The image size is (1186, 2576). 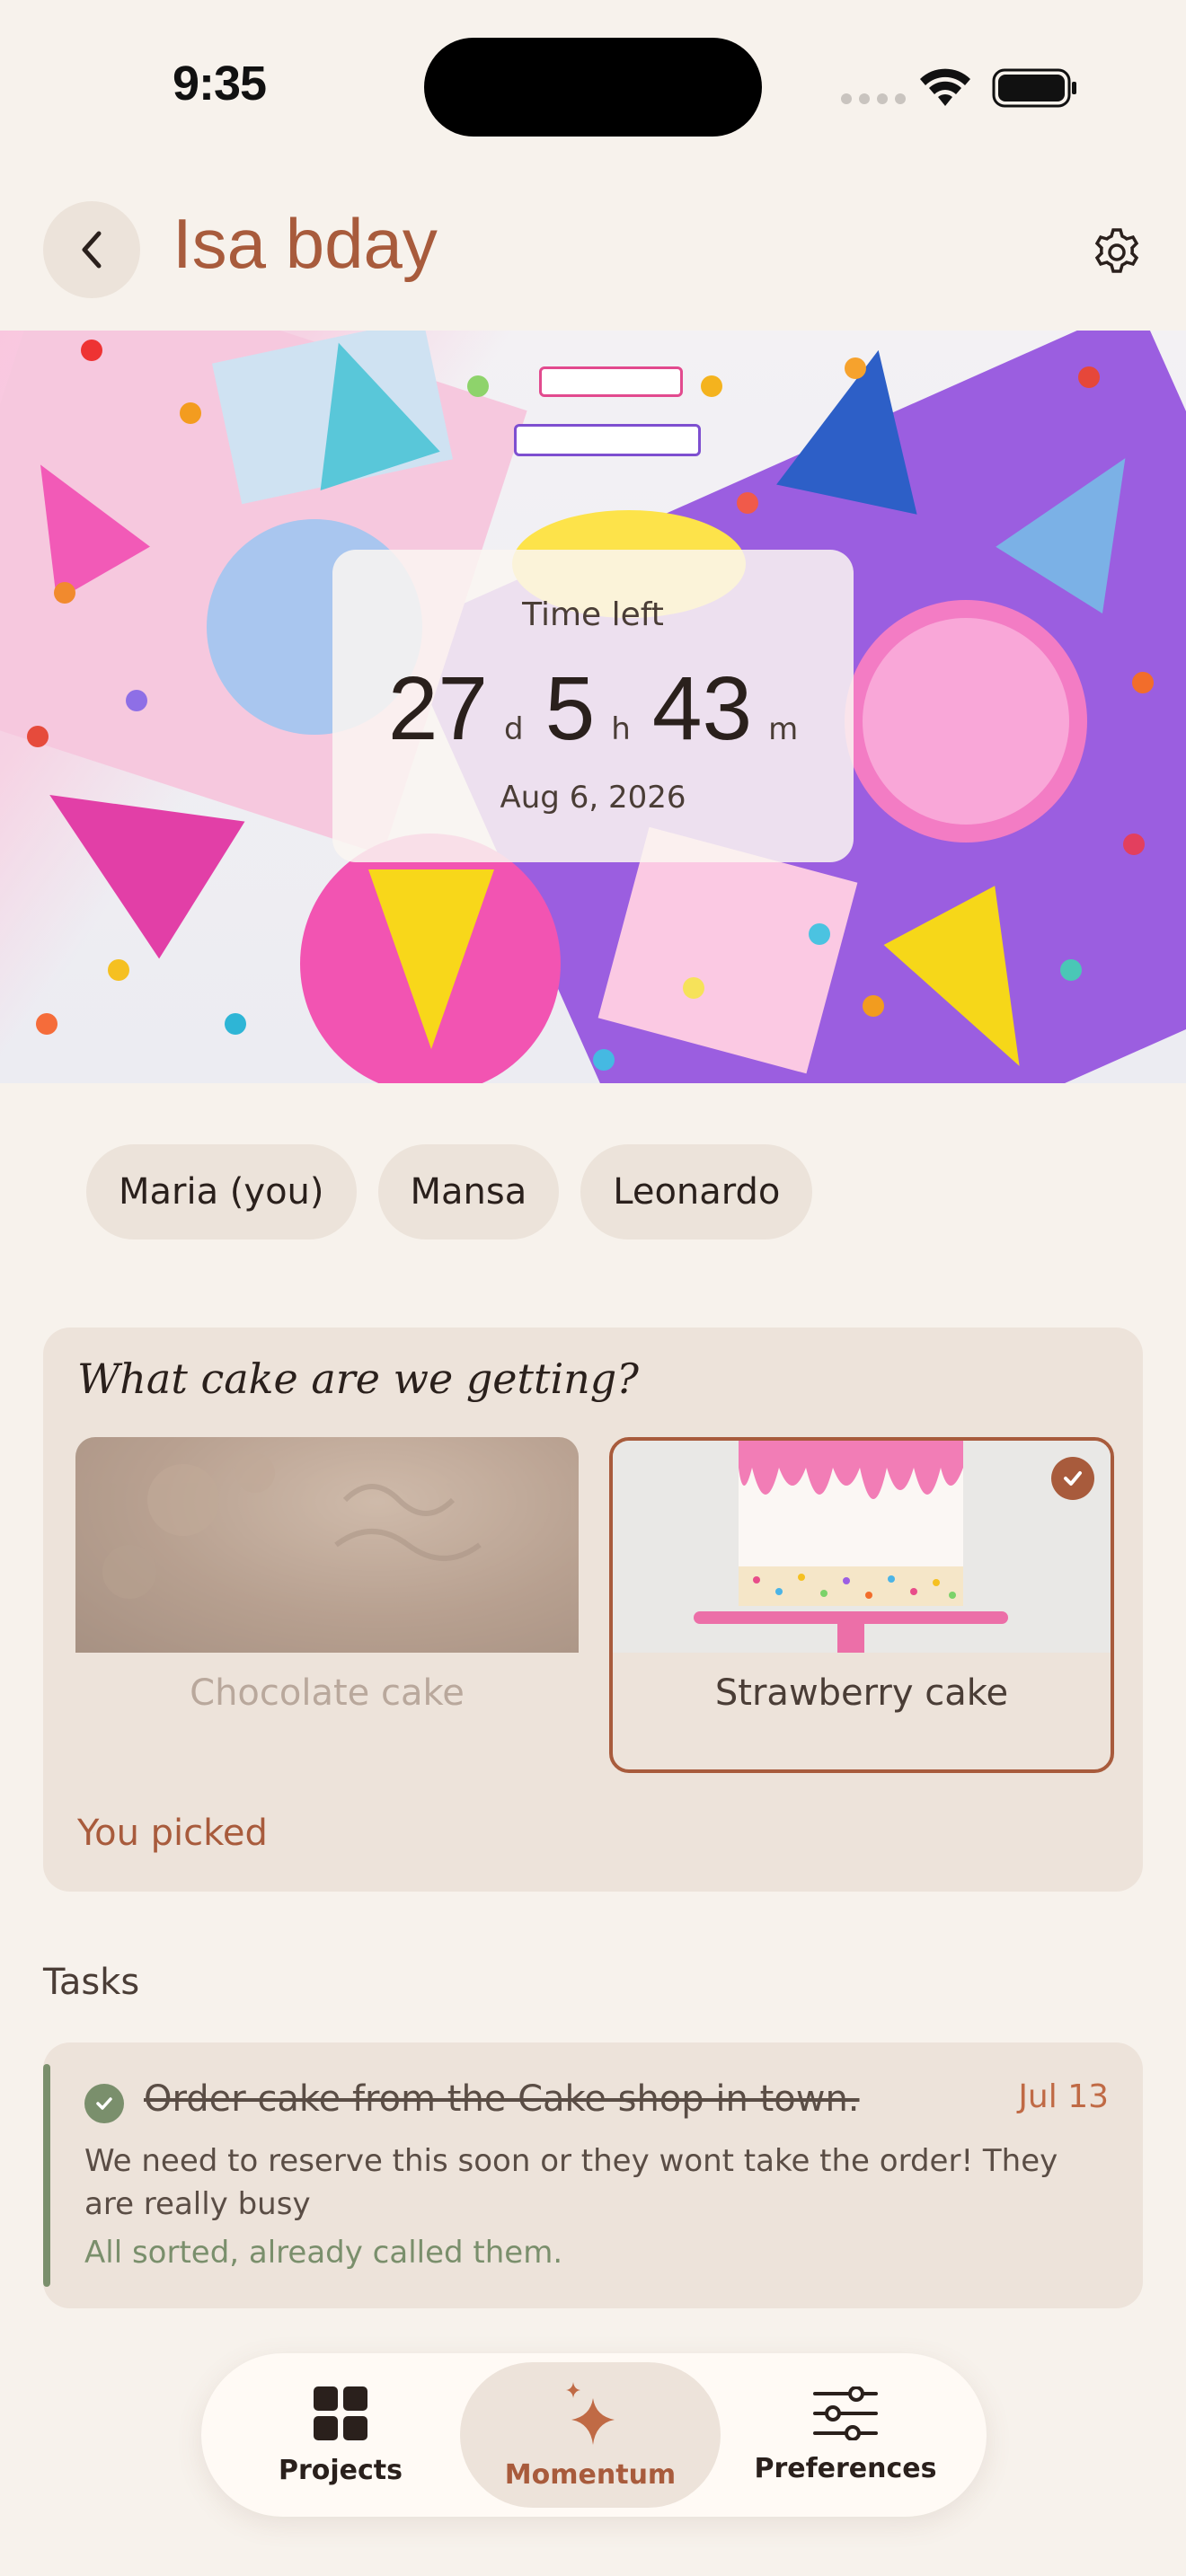 I want to click on grid-icon, so click(x=340, y=2413).